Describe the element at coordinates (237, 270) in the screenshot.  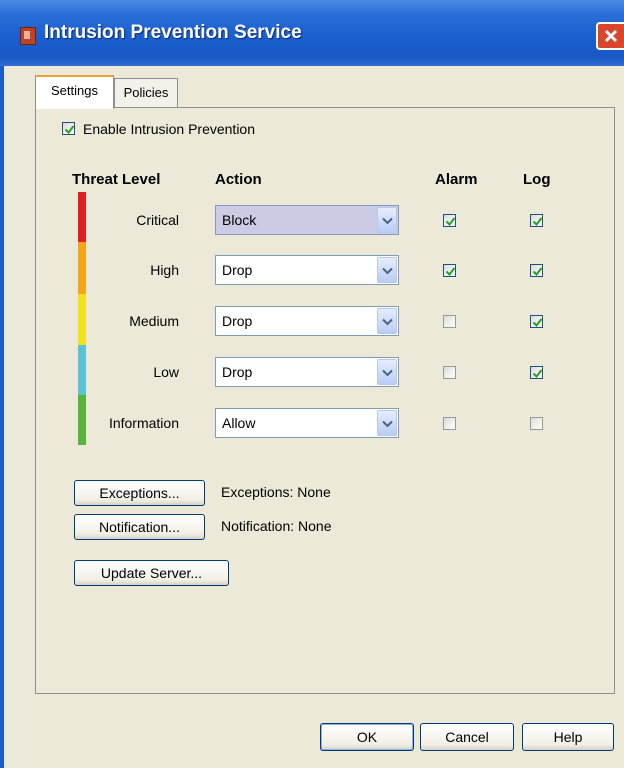
I see `high-action-value: Drop` at that location.